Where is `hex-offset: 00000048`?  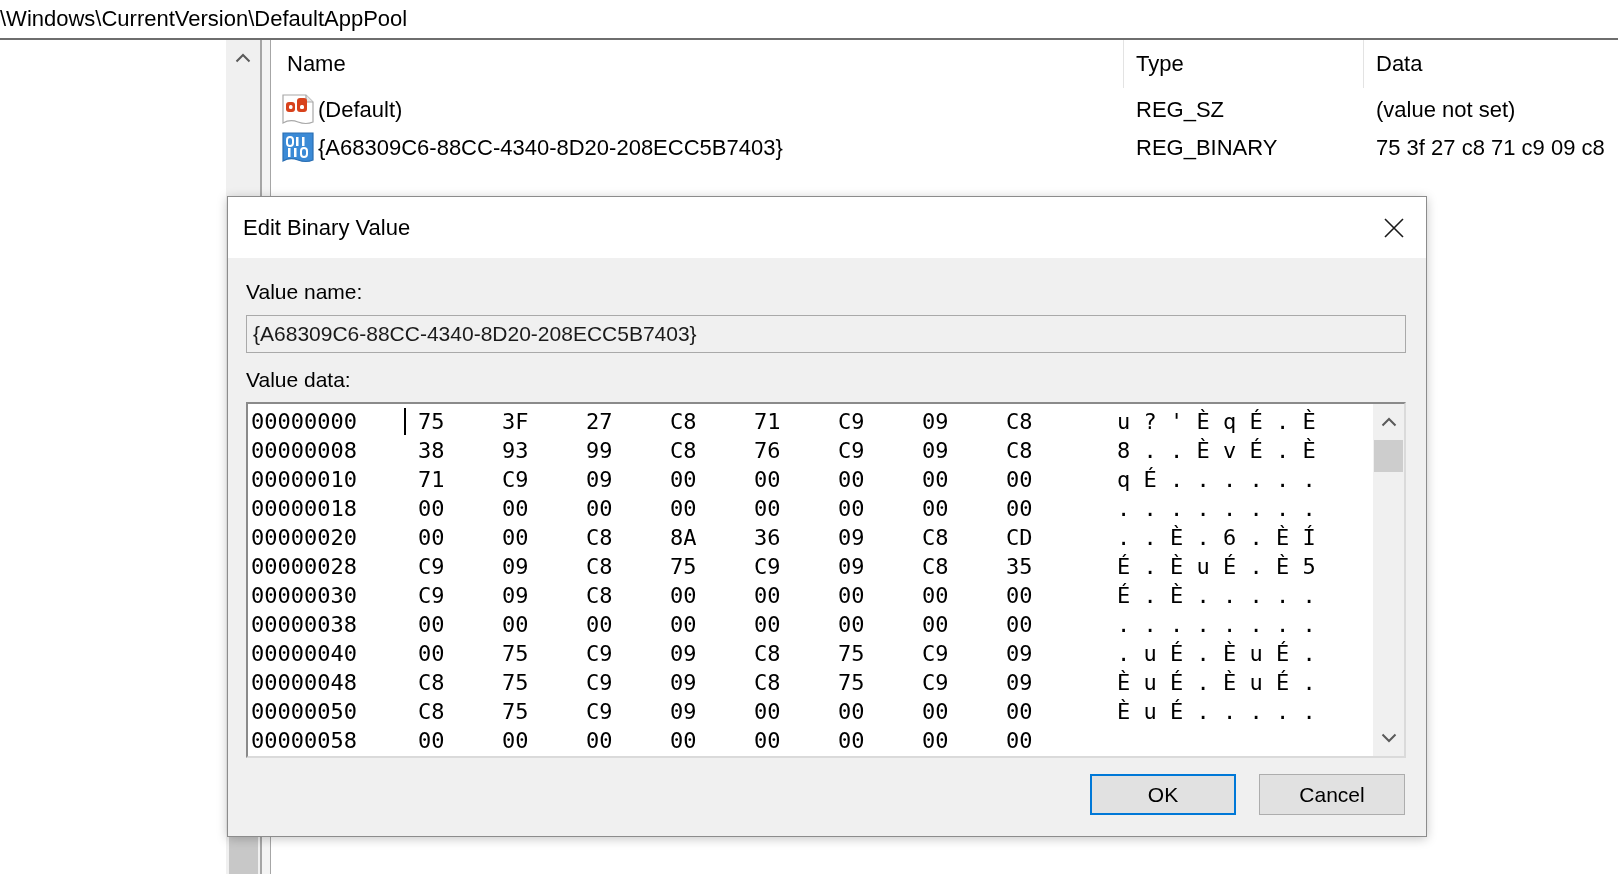
hex-offset: 00000048 is located at coordinates (304, 683).